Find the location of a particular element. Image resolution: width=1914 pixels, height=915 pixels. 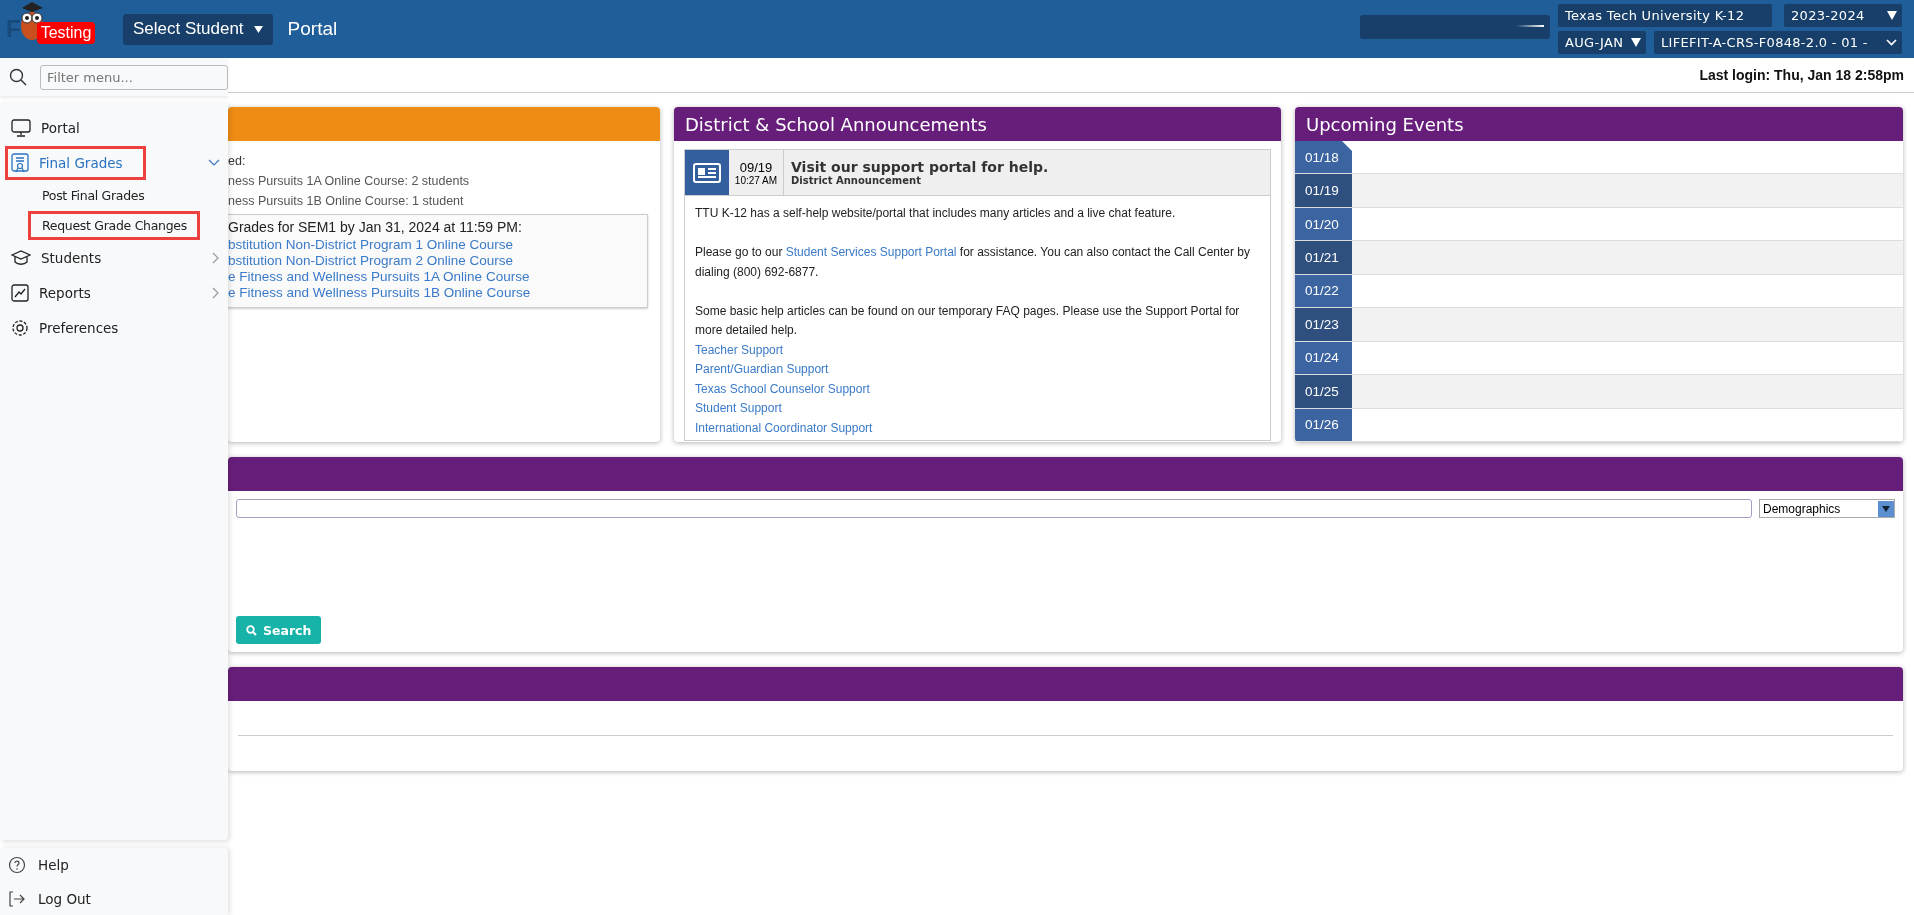

menu-item: Preferences is located at coordinates (73, 327).